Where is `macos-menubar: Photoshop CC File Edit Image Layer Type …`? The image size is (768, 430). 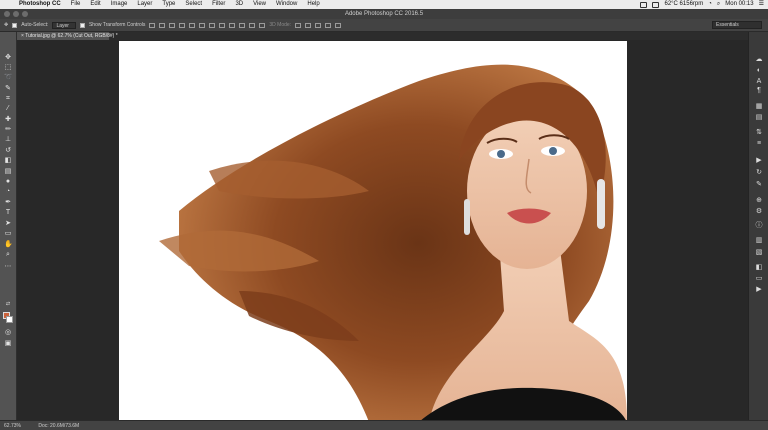
macos-menubar: Photoshop CC File Edit Image Layer Type … is located at coordinates (384, 4).